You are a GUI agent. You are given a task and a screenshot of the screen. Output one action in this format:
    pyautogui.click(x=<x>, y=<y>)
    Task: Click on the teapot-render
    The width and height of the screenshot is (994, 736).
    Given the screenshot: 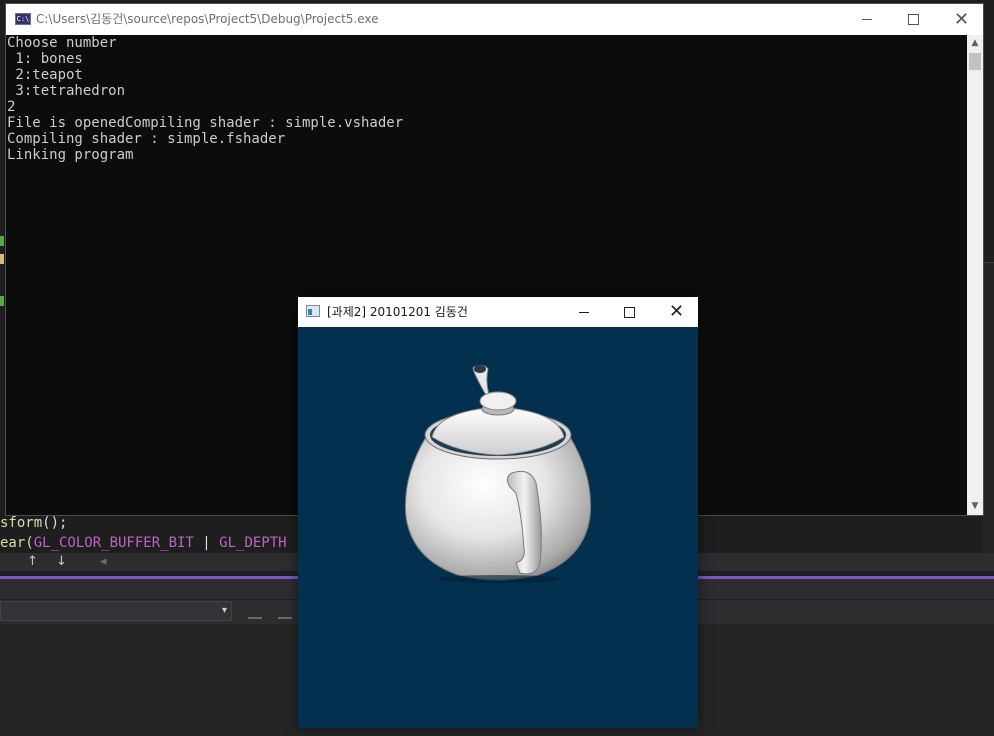 What is the action you would take?
    pyautogui.click(x=498, y=473)
    